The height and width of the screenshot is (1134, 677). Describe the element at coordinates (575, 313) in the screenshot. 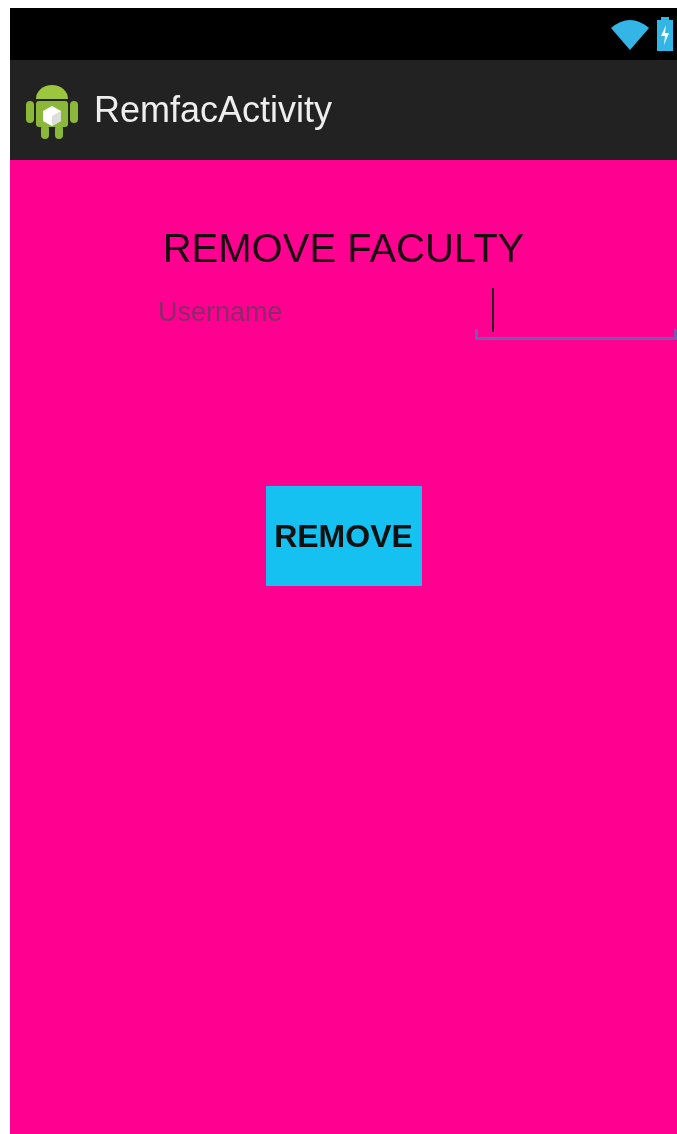

I see `username-field` at that location.